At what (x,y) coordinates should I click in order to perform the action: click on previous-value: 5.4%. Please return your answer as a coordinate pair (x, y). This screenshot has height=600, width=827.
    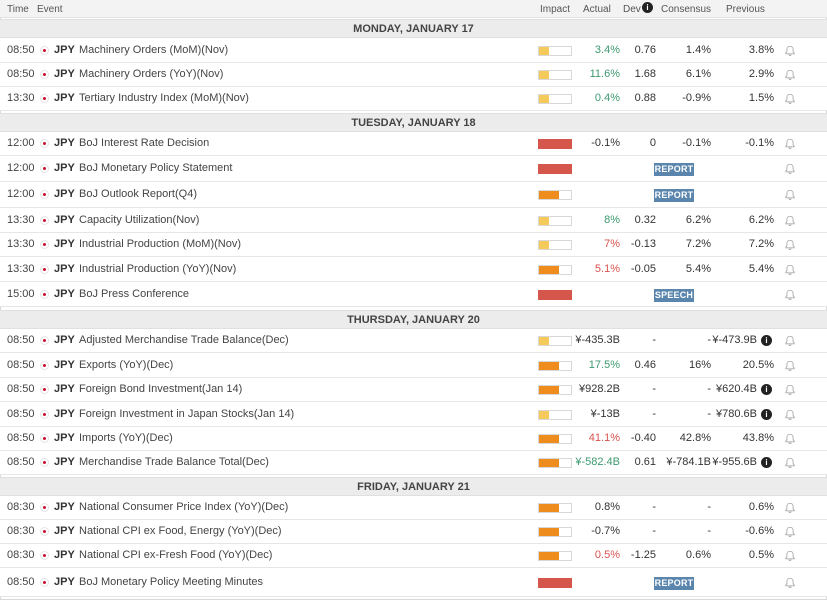
    Looking at the image, I should click on (761, 269).